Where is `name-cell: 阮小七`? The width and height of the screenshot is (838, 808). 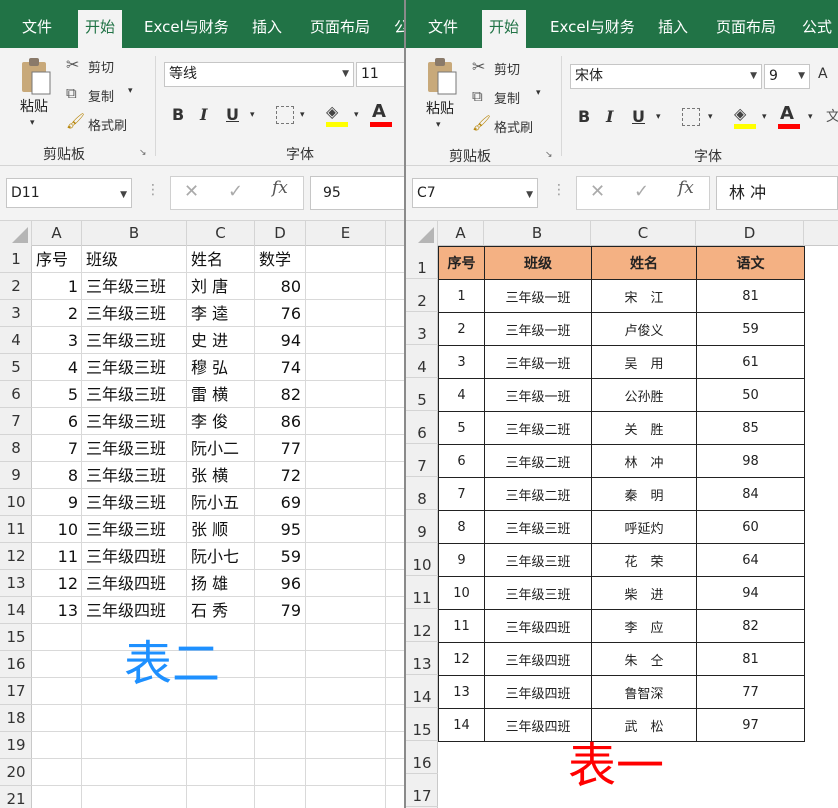 name-cell: 阮小七 is located at coordinates (221, 556).